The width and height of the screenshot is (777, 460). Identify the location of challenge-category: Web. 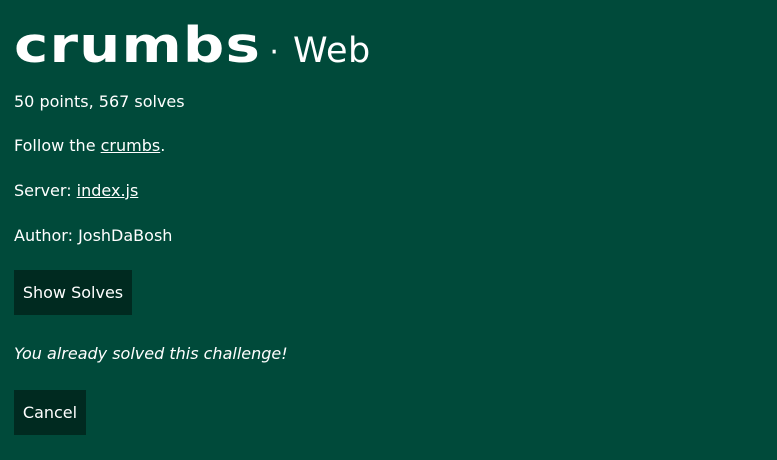
(331, 51).